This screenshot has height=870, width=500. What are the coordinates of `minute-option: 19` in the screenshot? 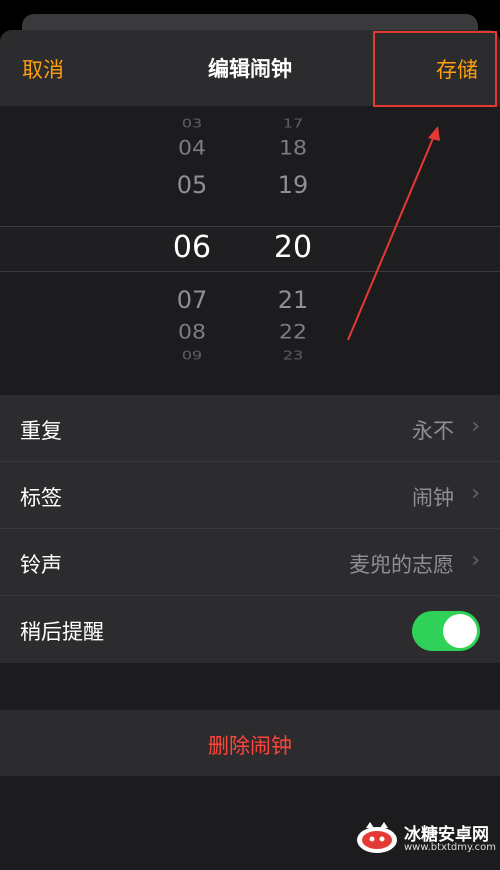 It's located at (293, 185).